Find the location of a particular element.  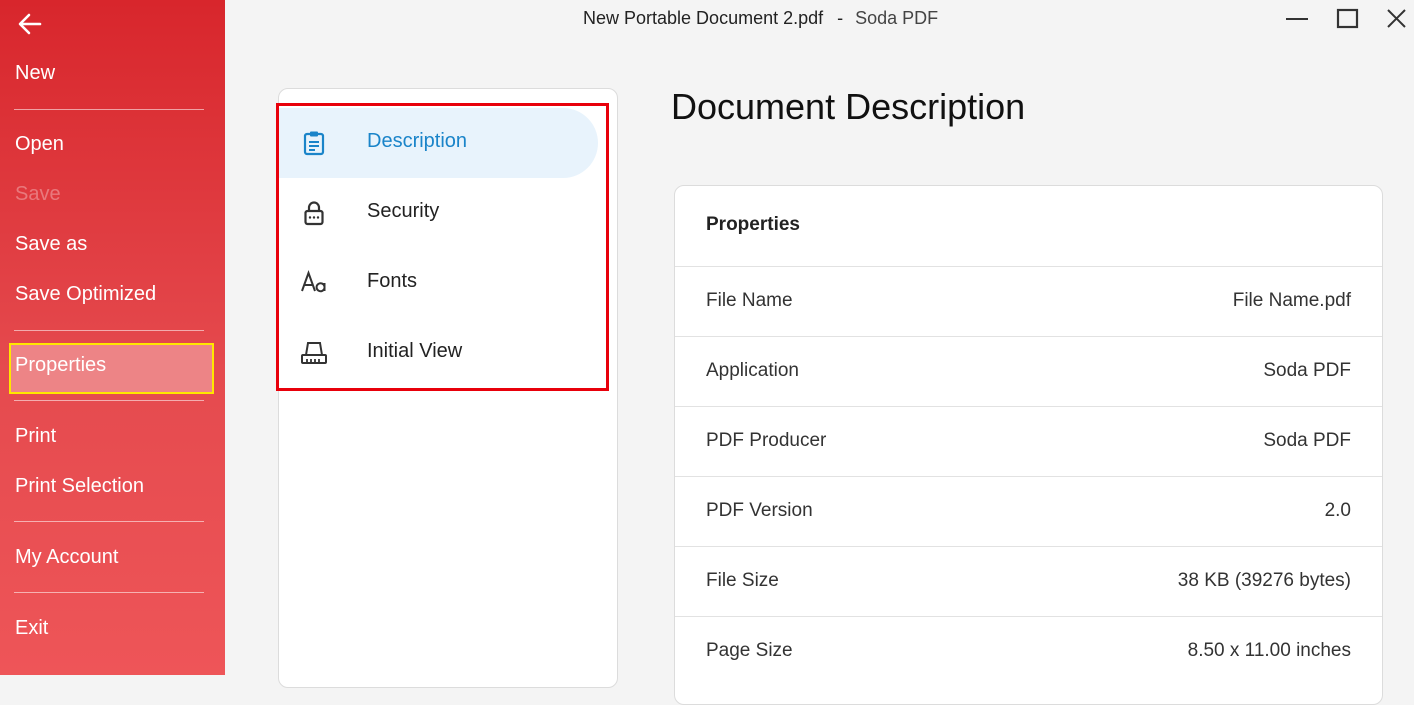

sidebar-item-print: Print is located at coordinates (35, 436).